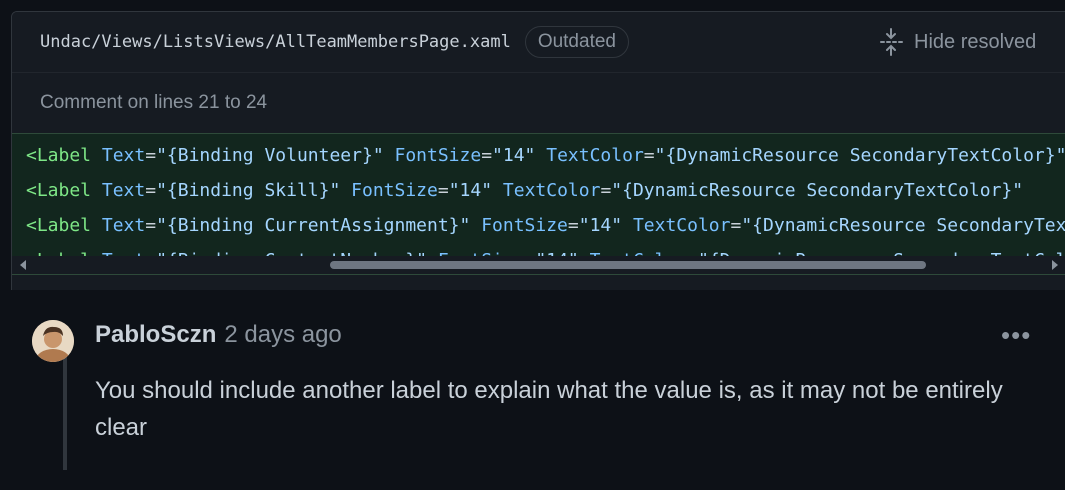 The height and width of the screenshot is (490, 1065). I want to click on scroll-left-arrow-icon, so click(23, 265).